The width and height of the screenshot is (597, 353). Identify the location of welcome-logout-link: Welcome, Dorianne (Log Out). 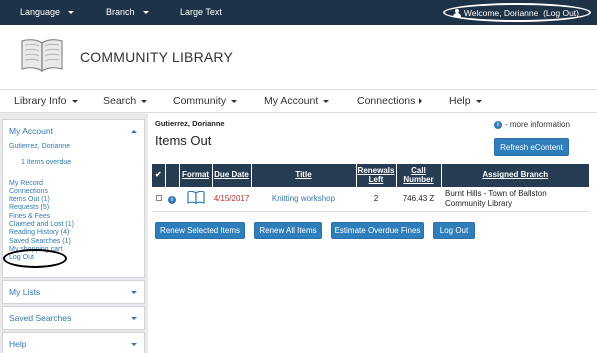
(516, 12).